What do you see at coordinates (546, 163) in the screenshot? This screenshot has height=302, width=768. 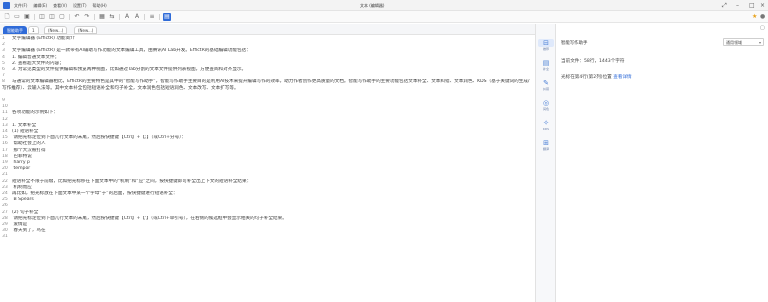 I see `assistant-sidebar: ⊟ 推荐 ▤ 补全 ✎ 纠错 ◎ 润色 ✧ KDS ⊞ 翻译` at bounding box center [546, 163].